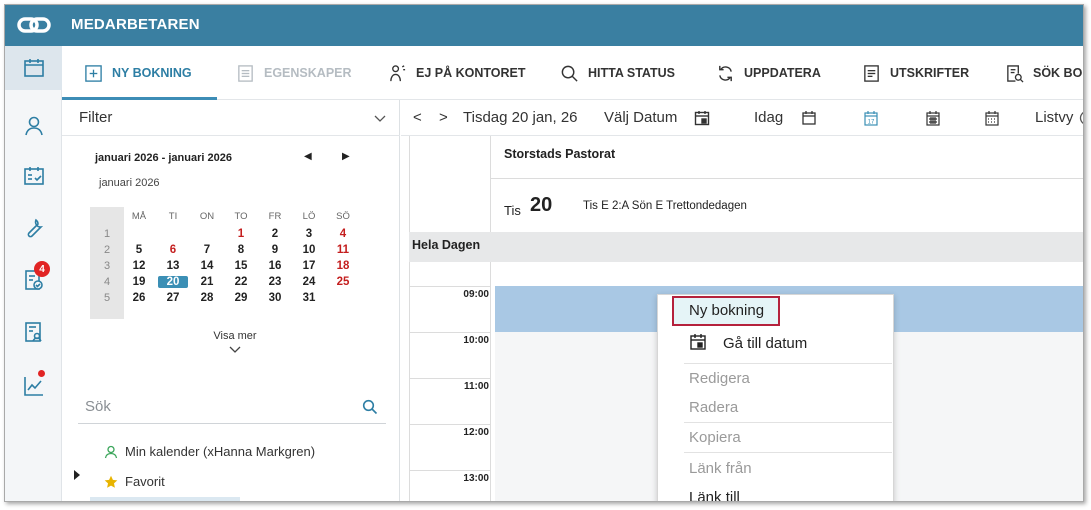 This screenshot has height=510, width=1091. I want to click on left-nav: 4, so click(33, 273).